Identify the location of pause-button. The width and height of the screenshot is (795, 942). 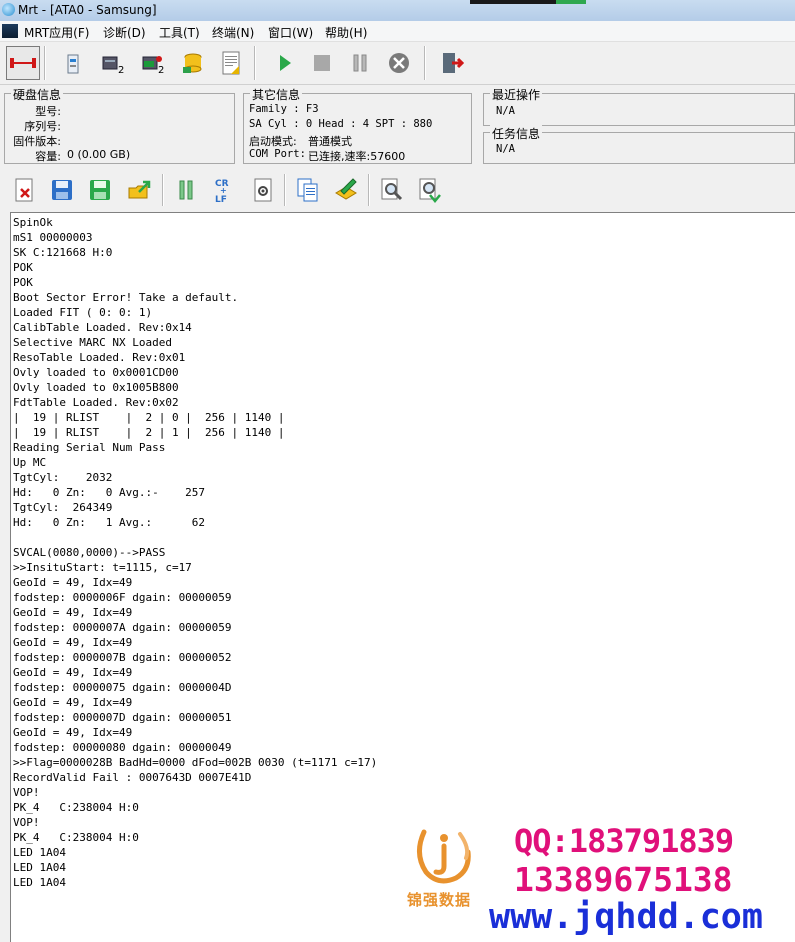
(360, 63).